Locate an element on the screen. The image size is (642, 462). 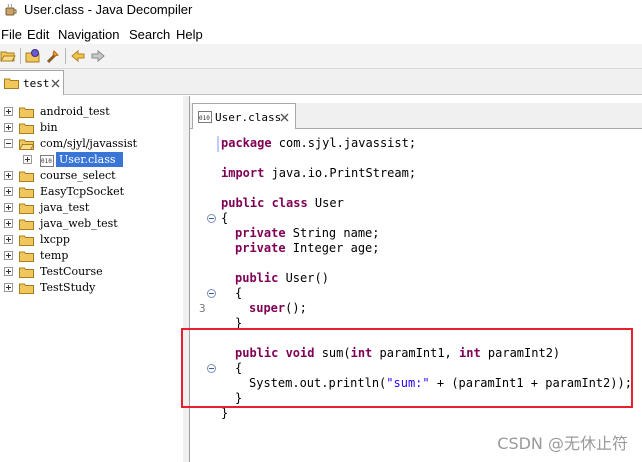
tree-item: android_test is located at coordinates (91, 112).